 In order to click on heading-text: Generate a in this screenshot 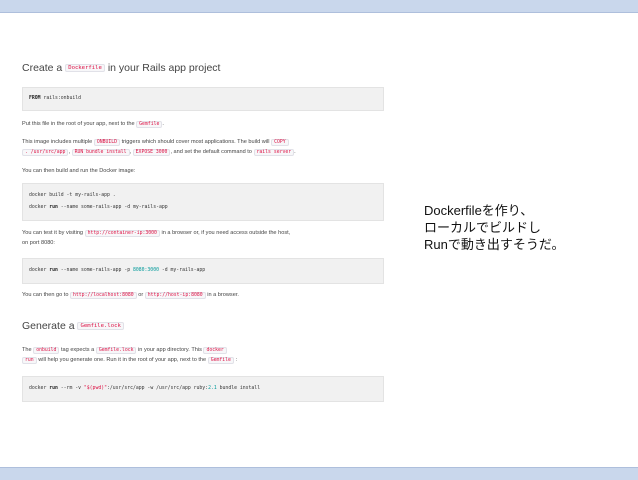, I will do `click(48, 326)`.